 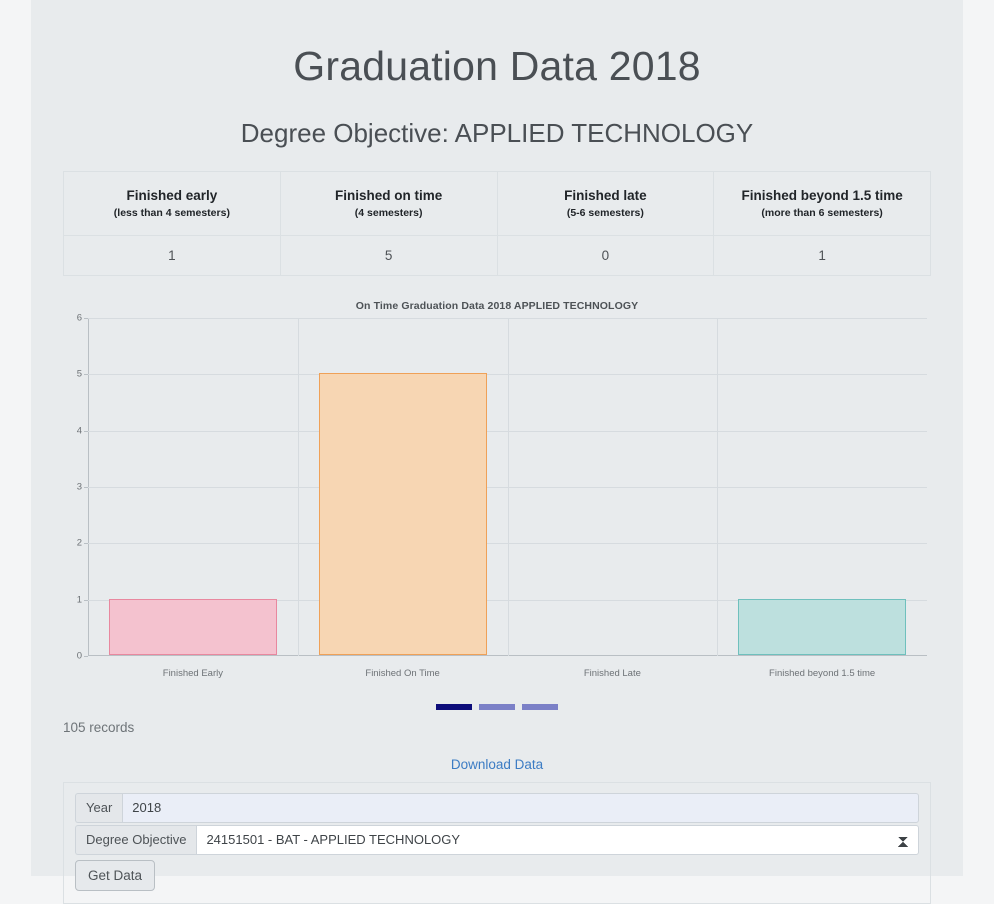 What do you see at coordinates (79, 656) in the screenshot?
I see `y-axis-tick-label: 0` at bounding box center [79, 656].